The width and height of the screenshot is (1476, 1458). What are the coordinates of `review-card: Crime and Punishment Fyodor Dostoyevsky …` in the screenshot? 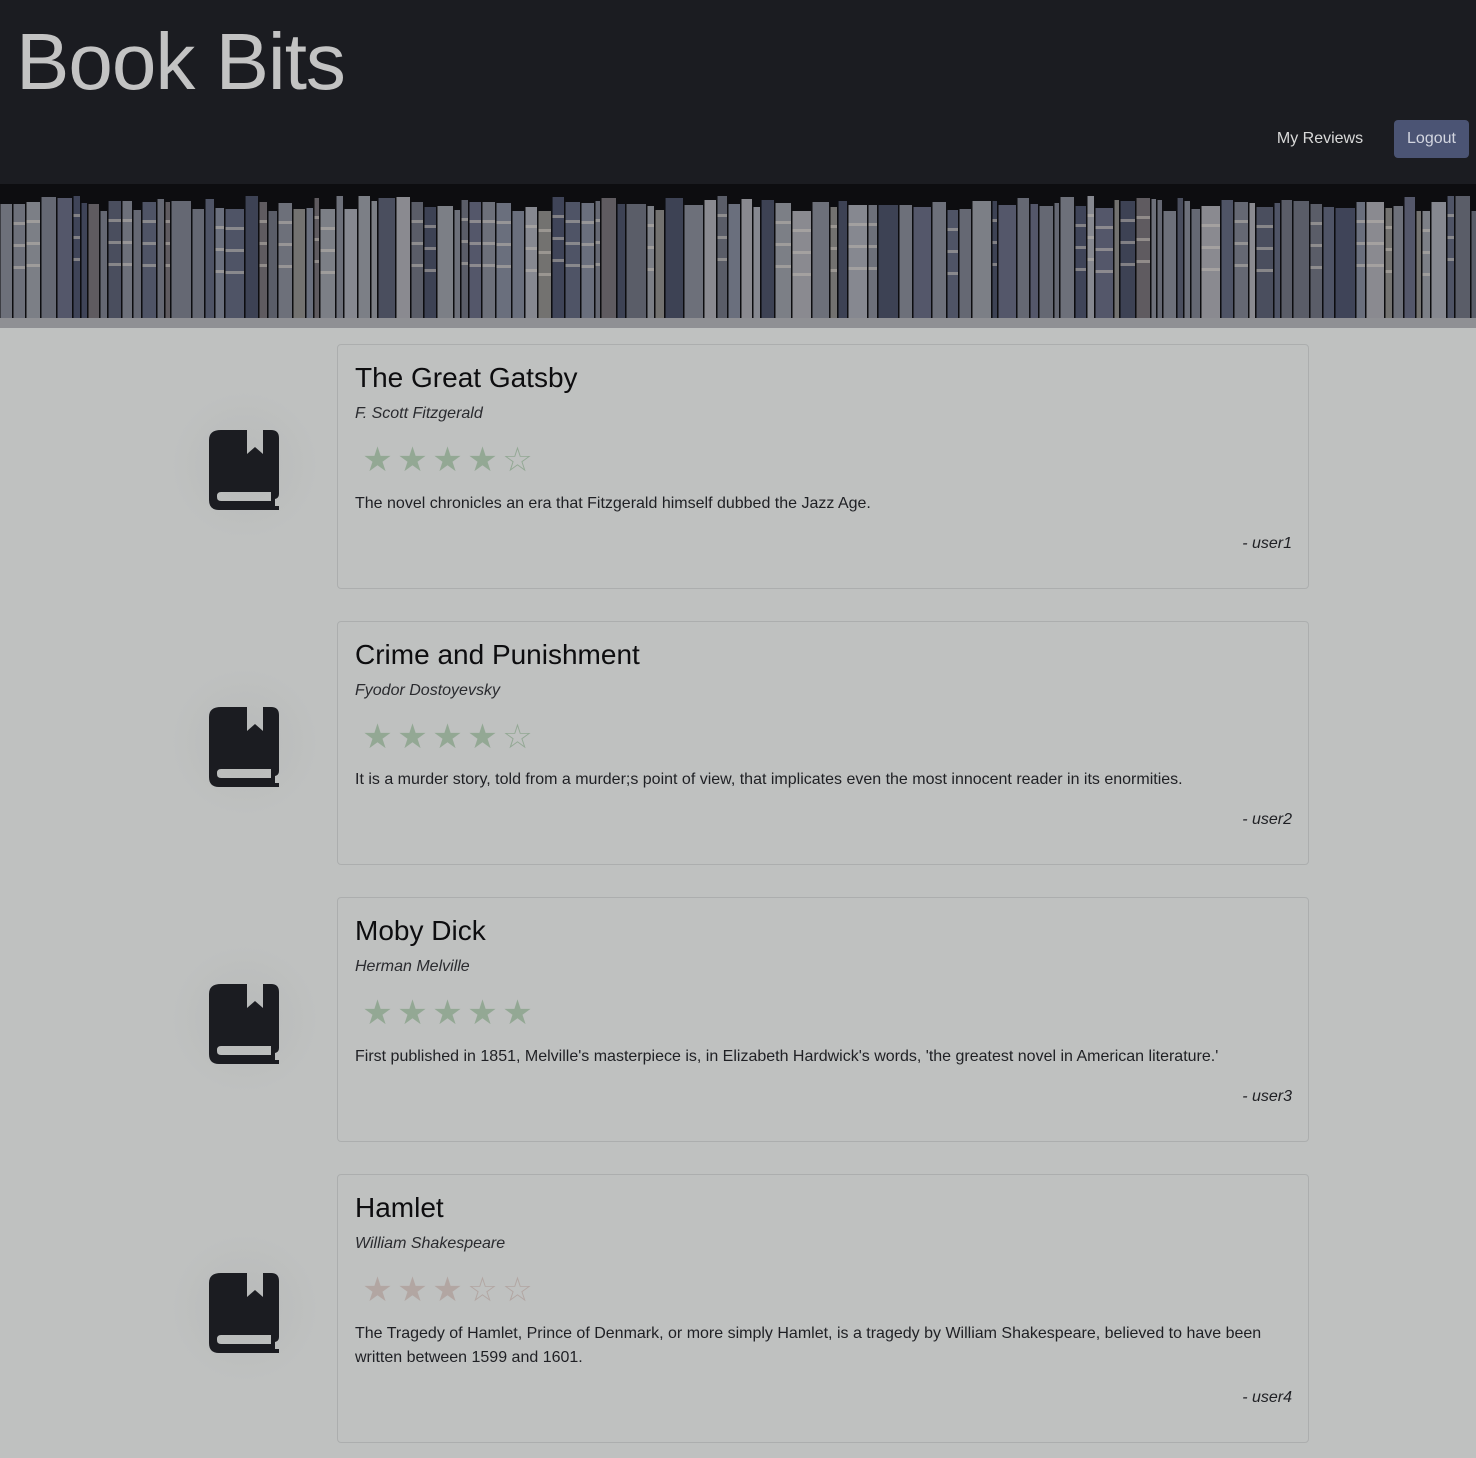 It's located at (823, 743).